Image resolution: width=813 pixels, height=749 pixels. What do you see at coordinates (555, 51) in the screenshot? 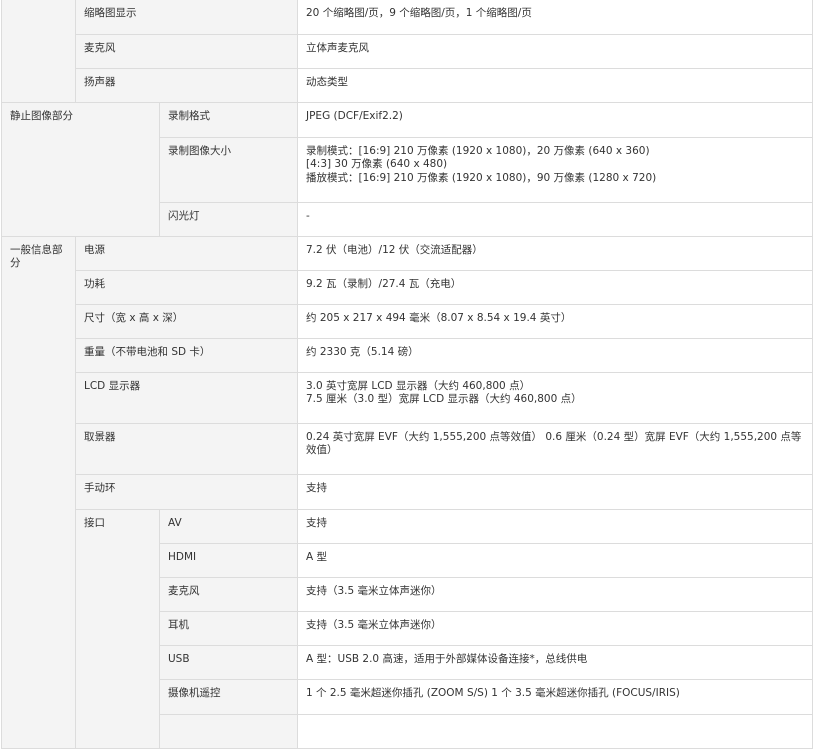
I see `row-value: 立体声麦克风` at bounding box center [555, 51].